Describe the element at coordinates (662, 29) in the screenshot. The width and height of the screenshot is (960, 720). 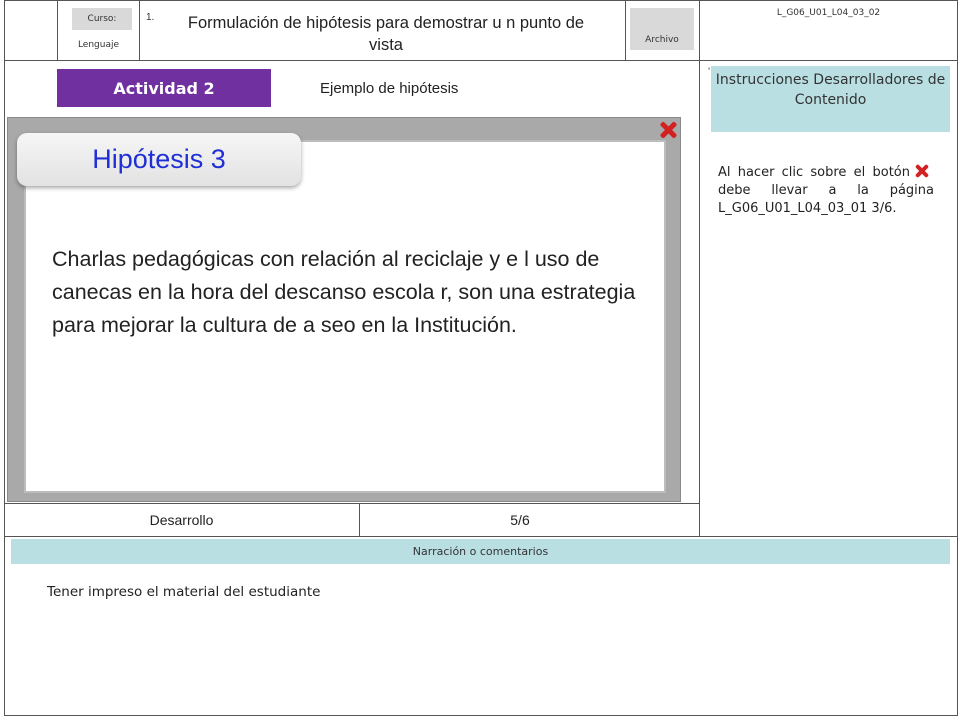
I see `file-label: Archivo` at that location.